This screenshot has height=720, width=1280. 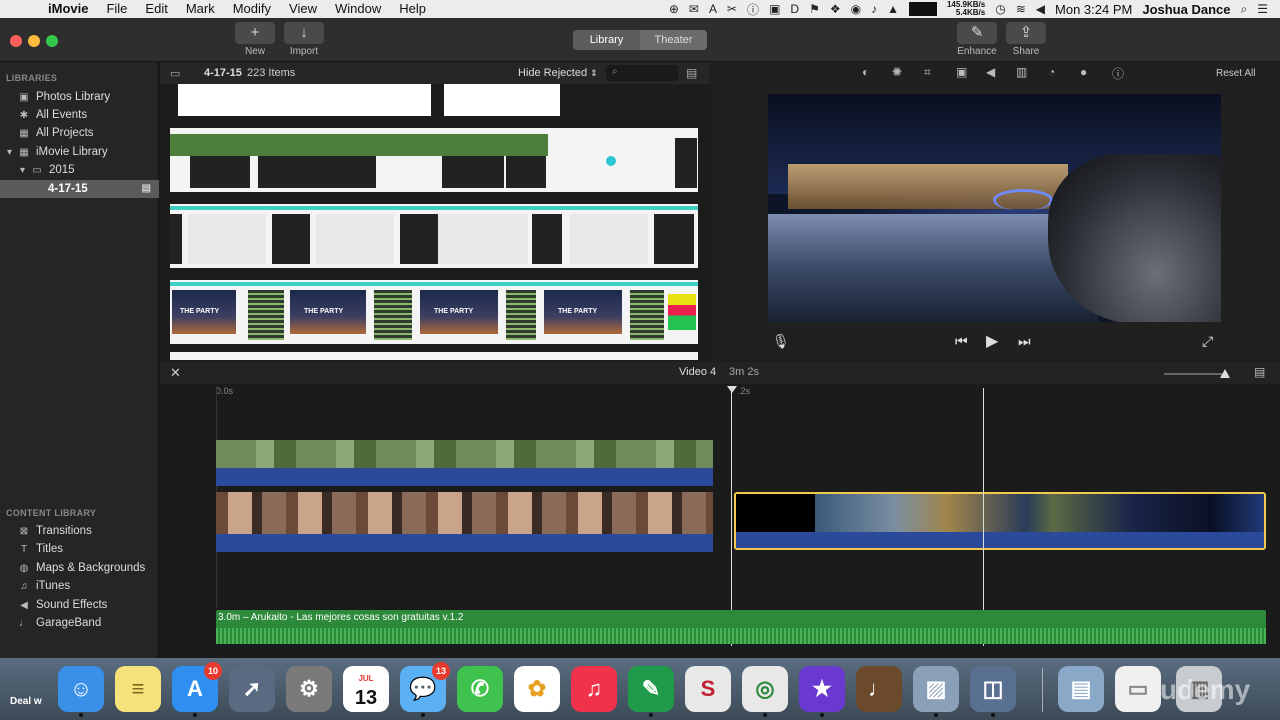 I want to click on sidebar-item-2015: ▾ ▭ 2015, so click(x=79, y=170).